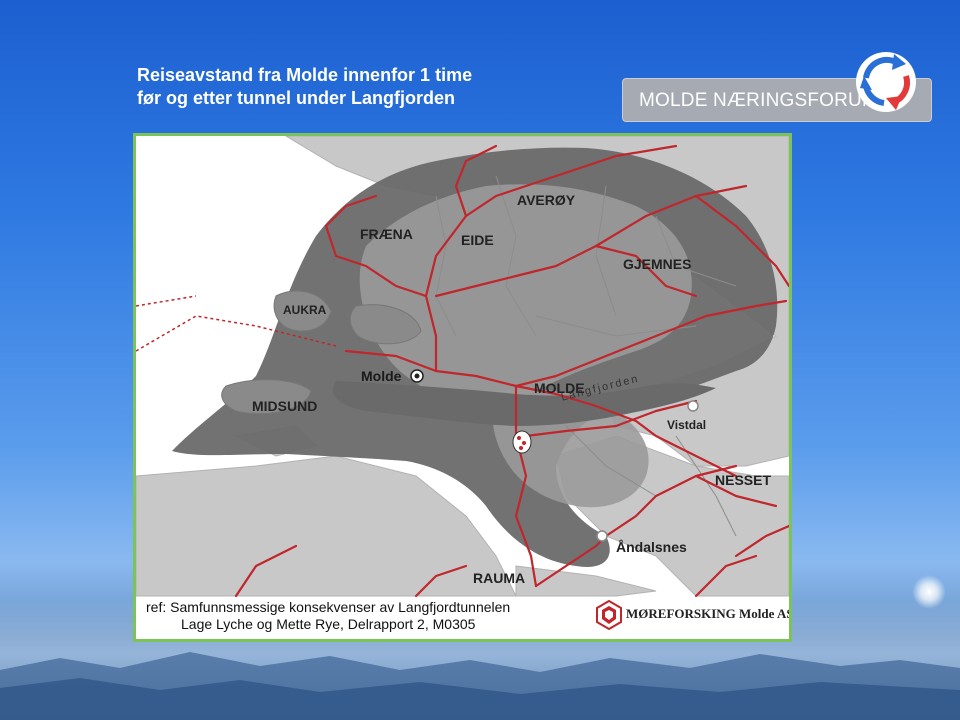 The image size is (960, 720). What do you see at coordinates (651, 547) in the screenshot?
I see `label-andalsnes: Åndalsnes` at bounding box center [651, 547].